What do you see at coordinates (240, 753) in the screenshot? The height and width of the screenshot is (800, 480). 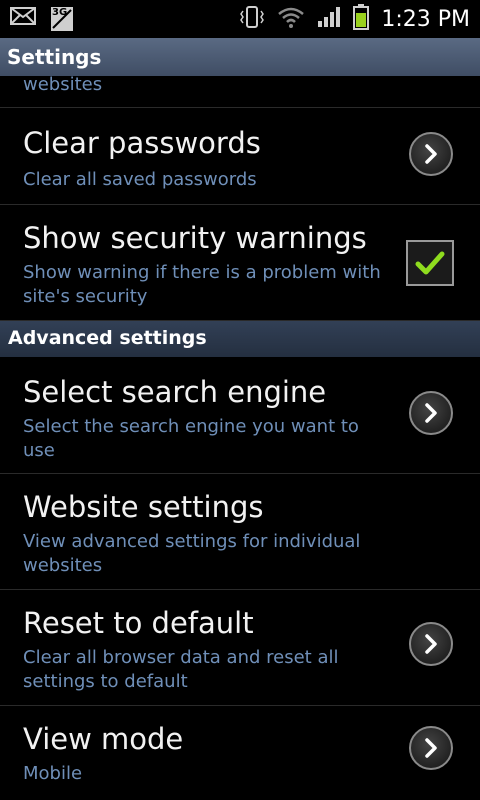 I see `view-mode-row: View mode Mobile` at bounding box center [240, 753].